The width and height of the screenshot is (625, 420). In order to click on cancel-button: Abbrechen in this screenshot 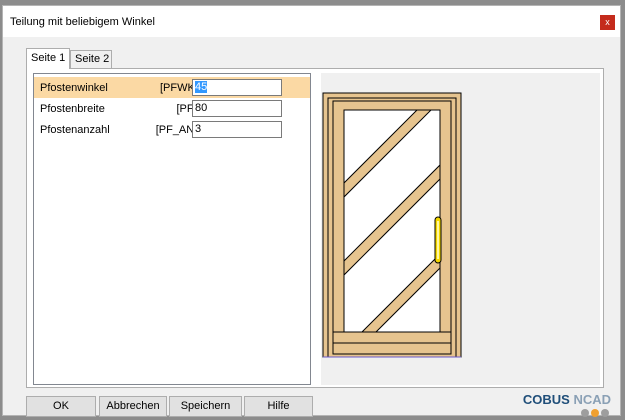, I will do `click(133, 406)`.